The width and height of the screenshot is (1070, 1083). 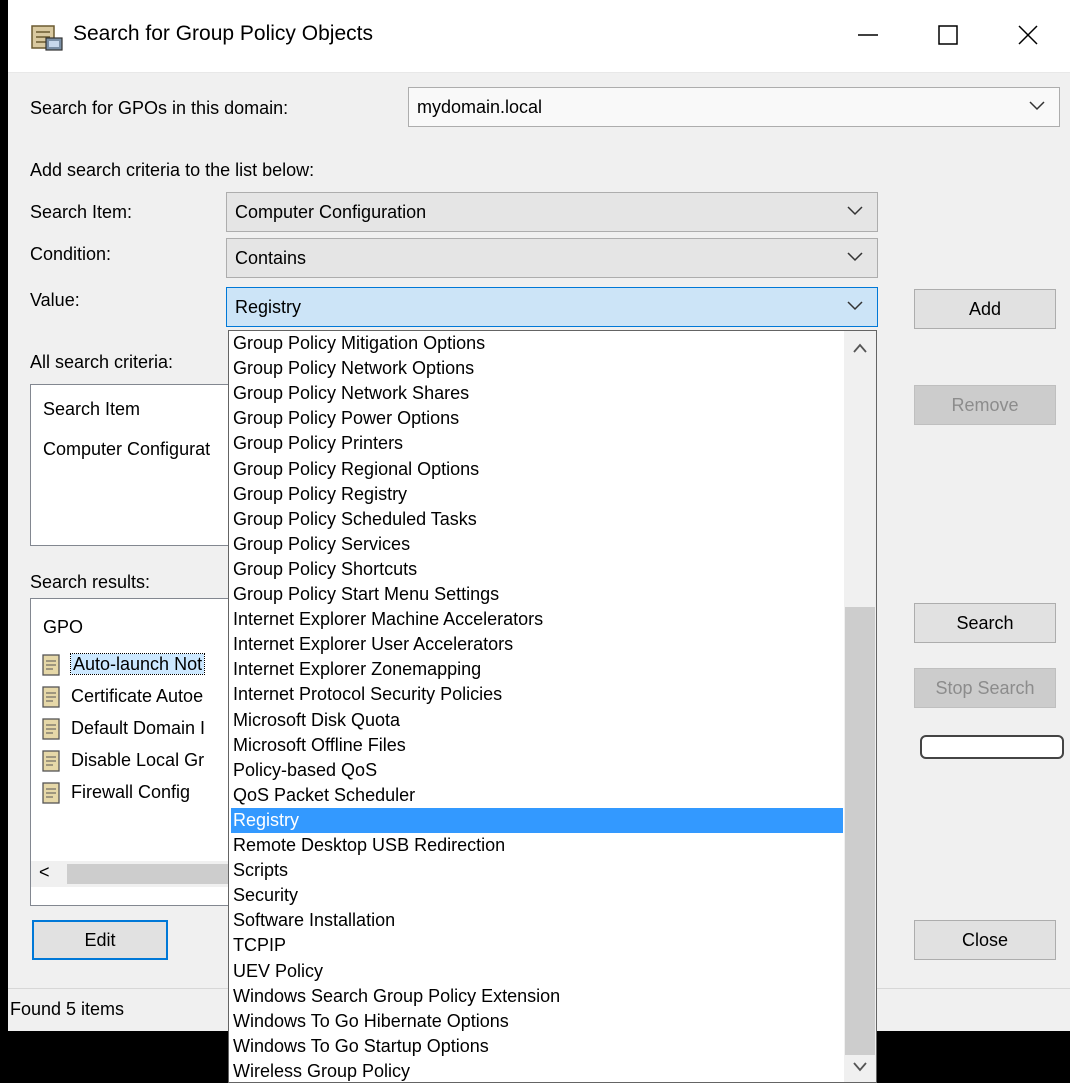 I want to click on result-row: Disable Local Gr, so click(x=122, y=761).